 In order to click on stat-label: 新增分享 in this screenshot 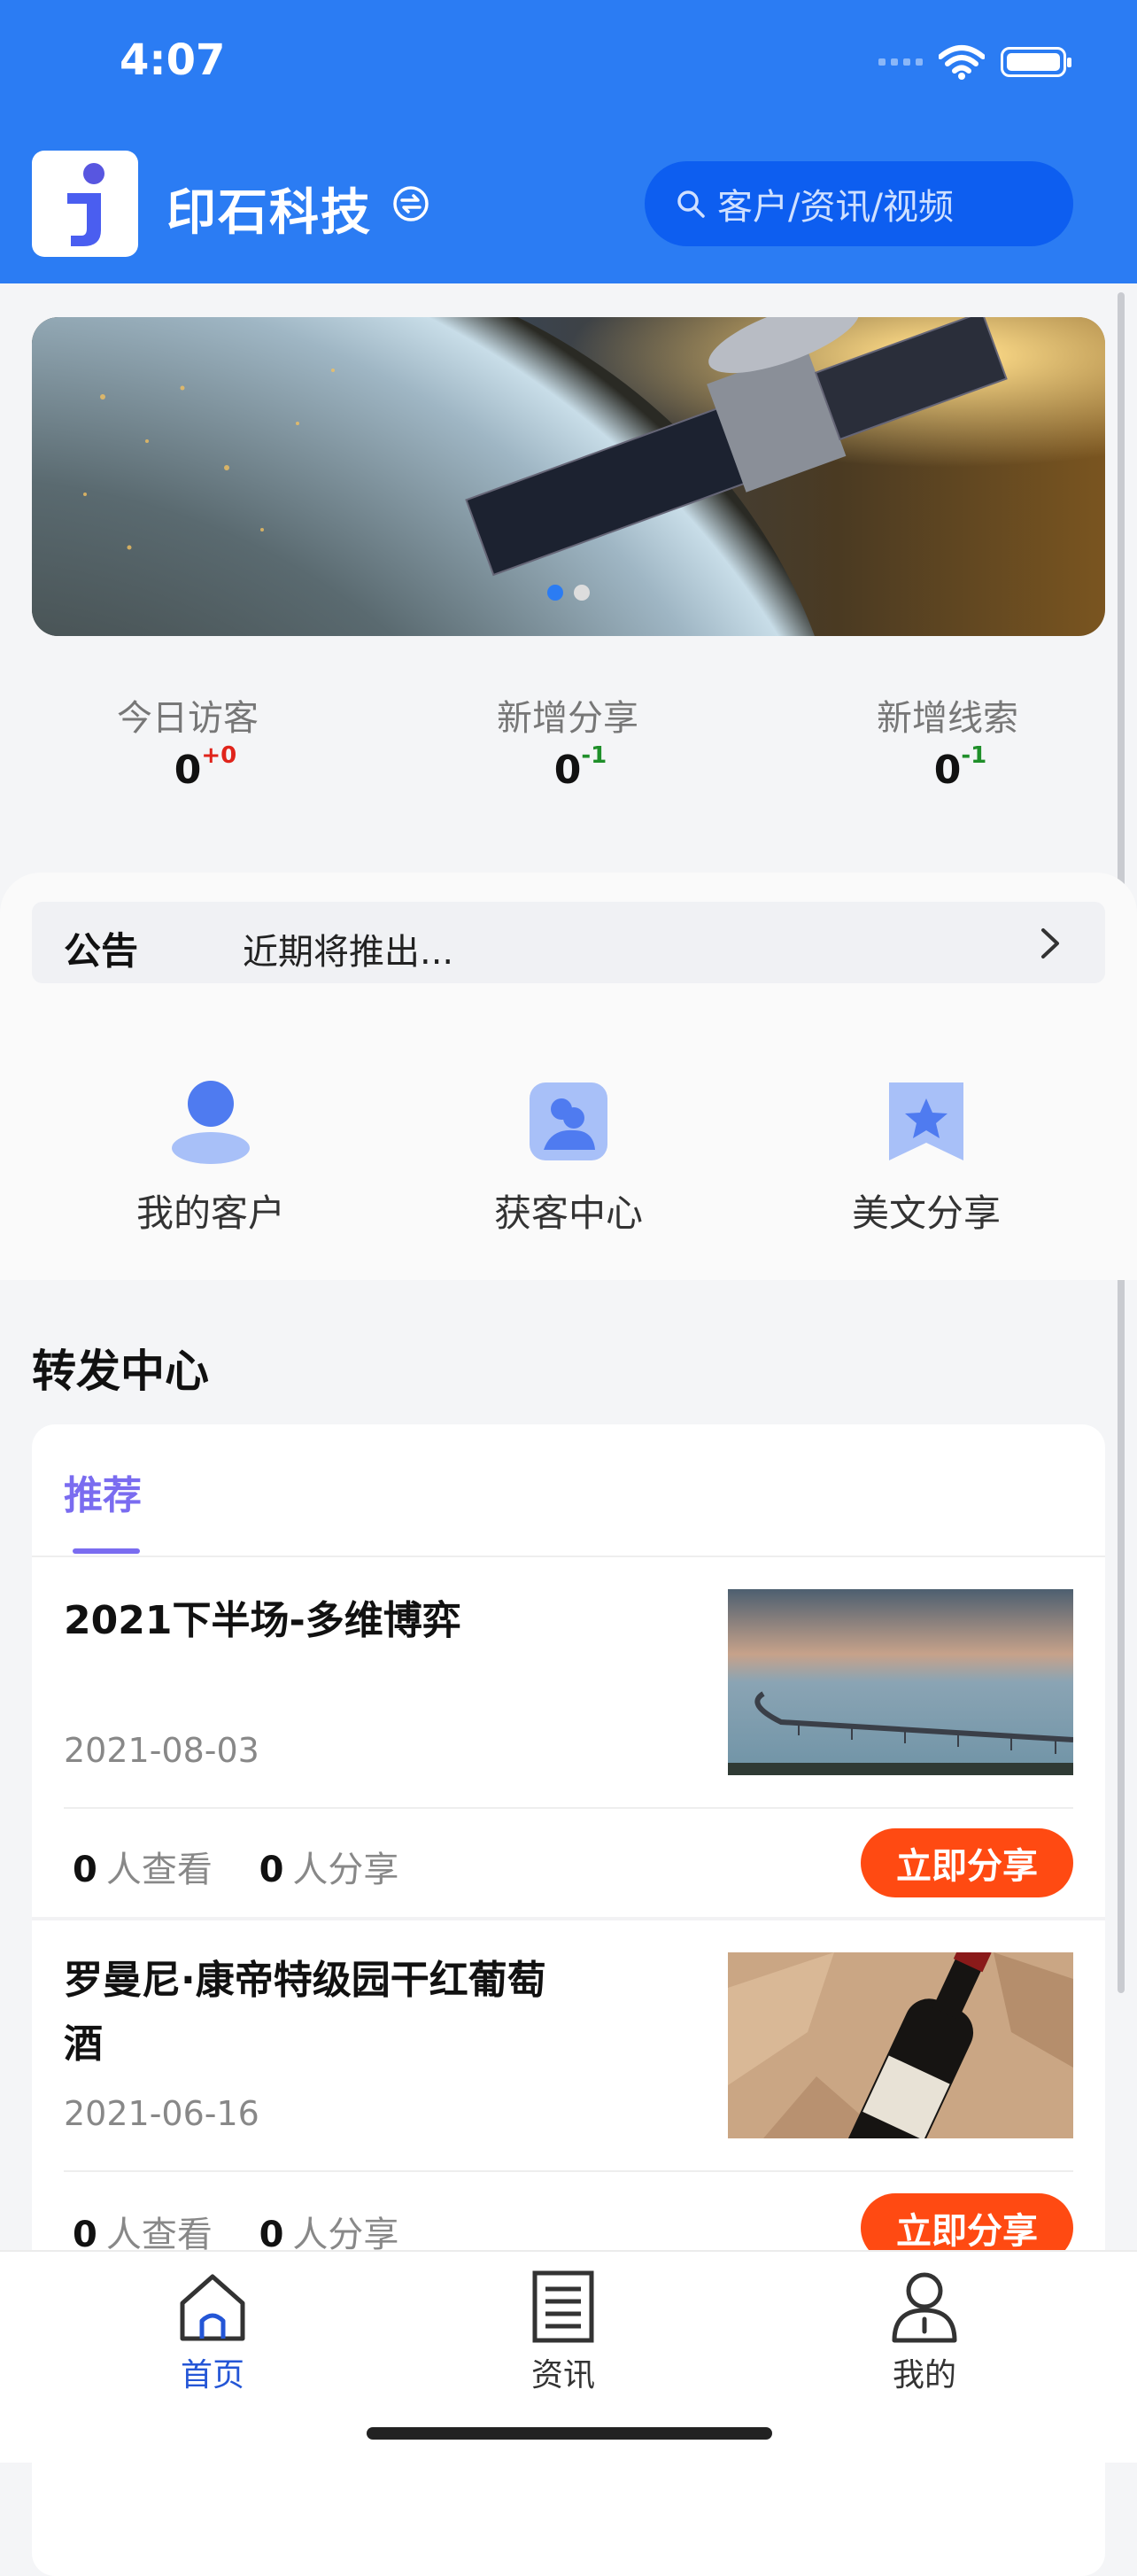, I will do `click(567, 718)`.